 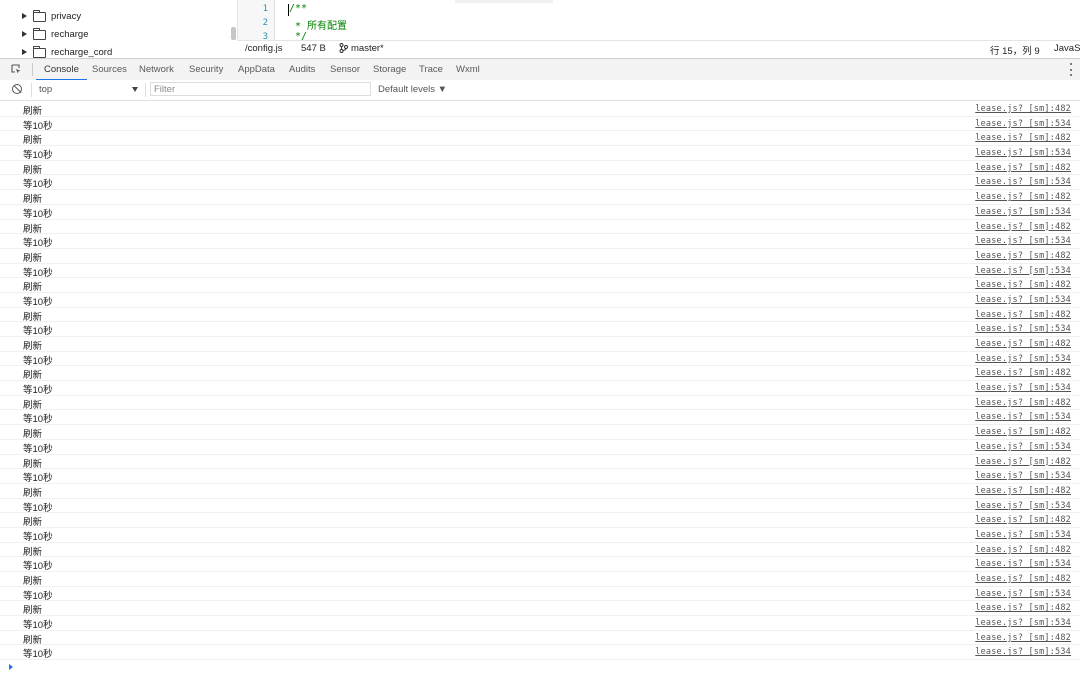 I want to click on tab-trace: Trace, so click(x=431, y=69).